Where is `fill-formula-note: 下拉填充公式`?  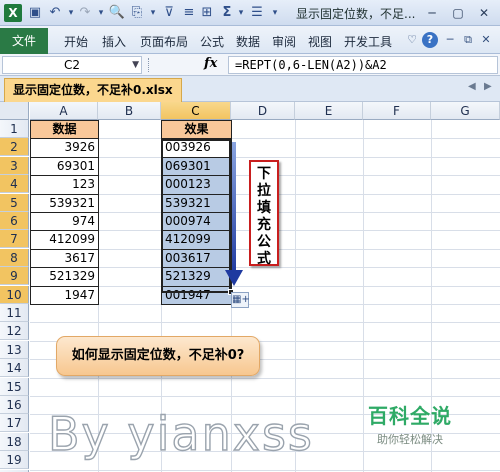 fill-formula-note: 下拉填充公式 is located at coordinates (264, 213).